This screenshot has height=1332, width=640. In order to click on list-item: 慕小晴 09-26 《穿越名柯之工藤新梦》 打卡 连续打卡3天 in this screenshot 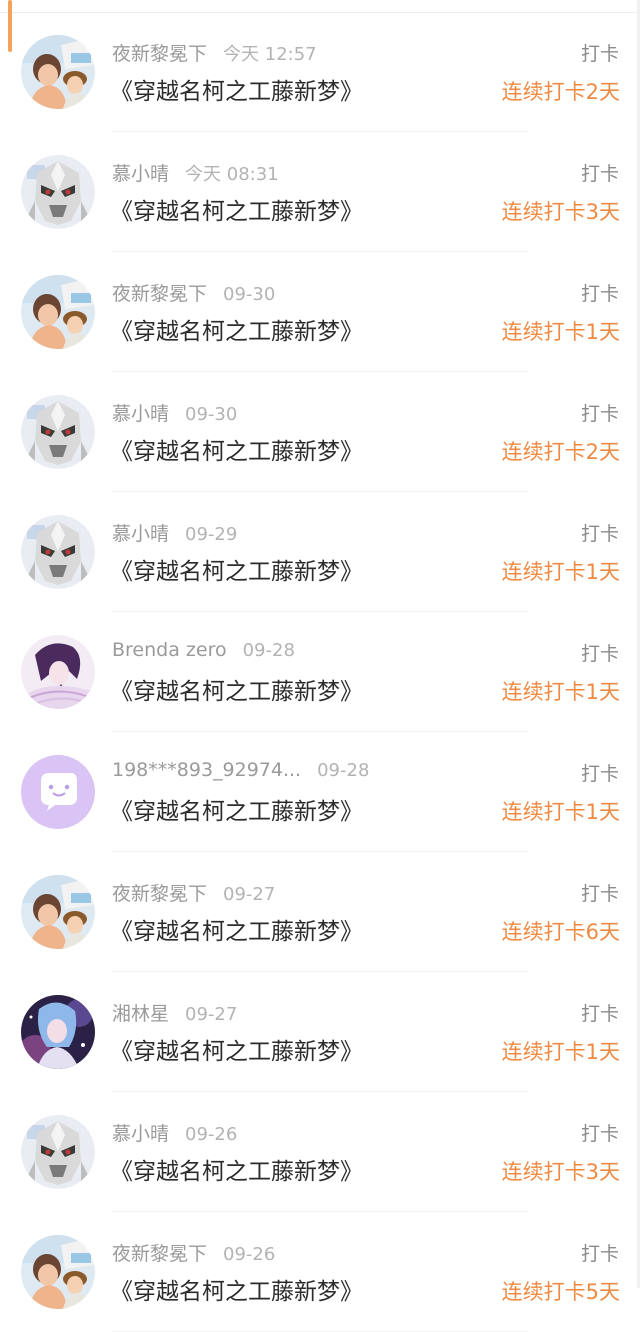, I will do `click(320, 1152)`.